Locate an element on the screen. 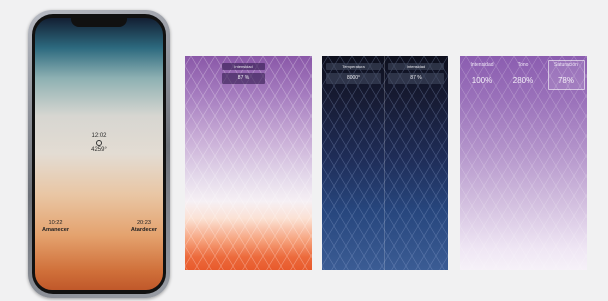  sunrise-info: 10:22 Amanecer is located at coordinates (55, 227).